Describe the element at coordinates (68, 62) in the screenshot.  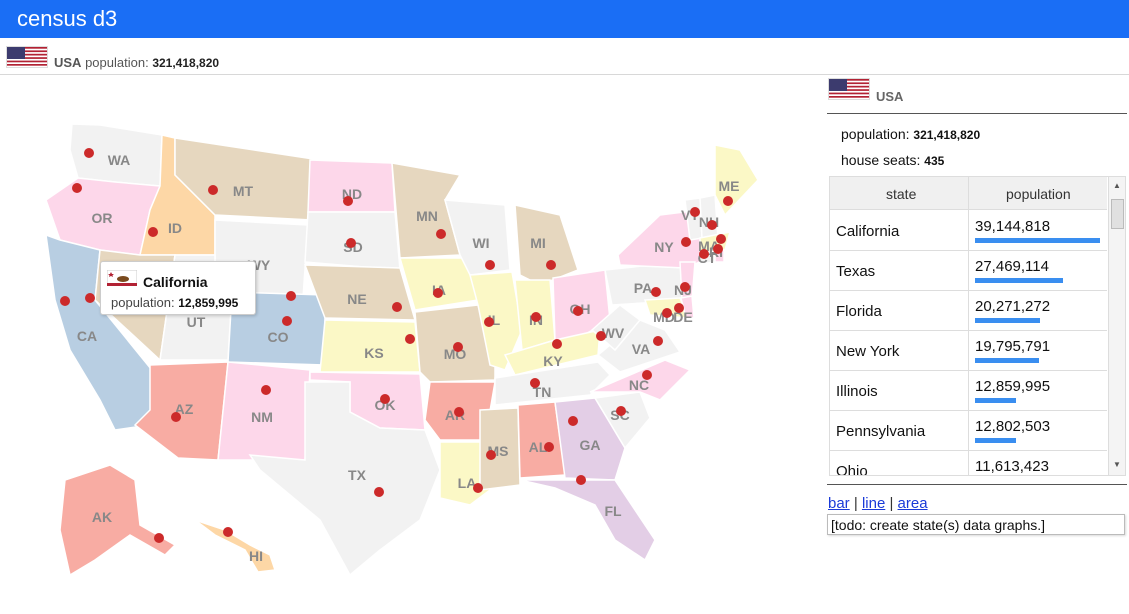
I see `country-code: USA` at that location.